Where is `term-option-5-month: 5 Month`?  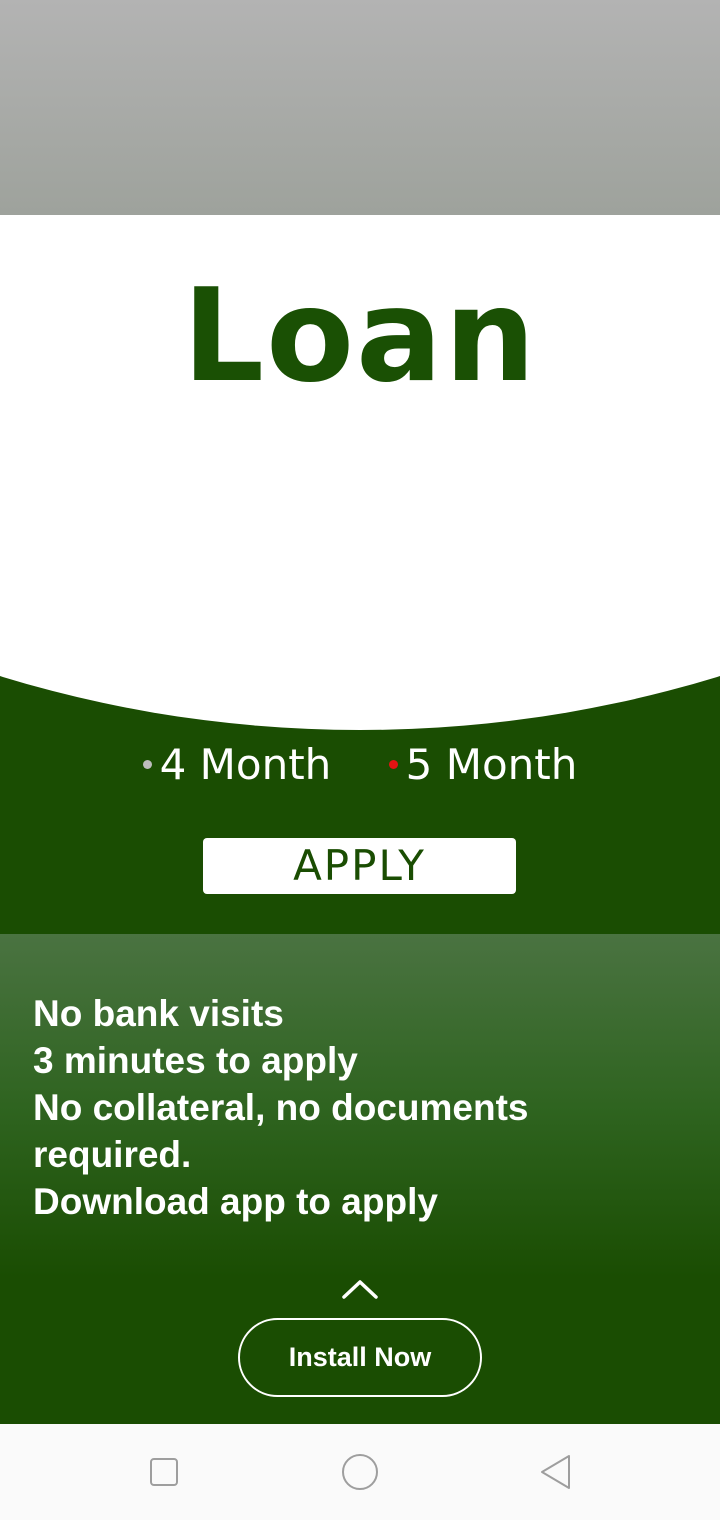 term-option-5-month: 5 Month is located at coordinates (483, 765).